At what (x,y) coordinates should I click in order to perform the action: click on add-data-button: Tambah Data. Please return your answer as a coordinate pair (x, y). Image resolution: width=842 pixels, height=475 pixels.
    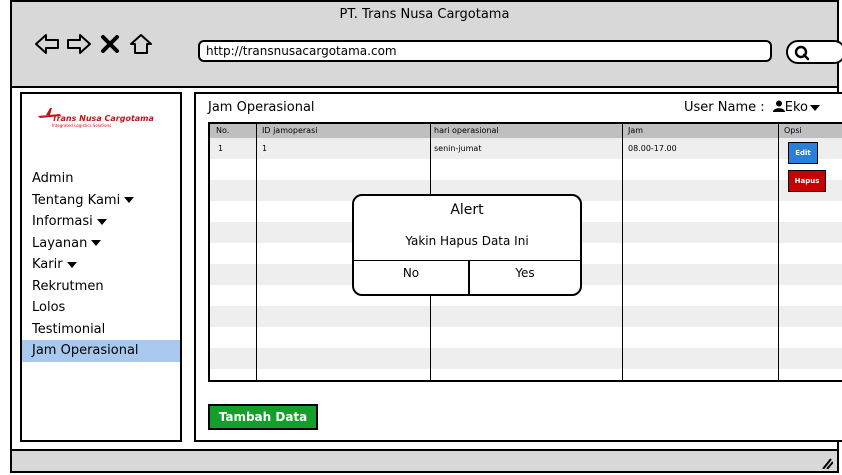
    Looking at the image, I should click on (263, 417).